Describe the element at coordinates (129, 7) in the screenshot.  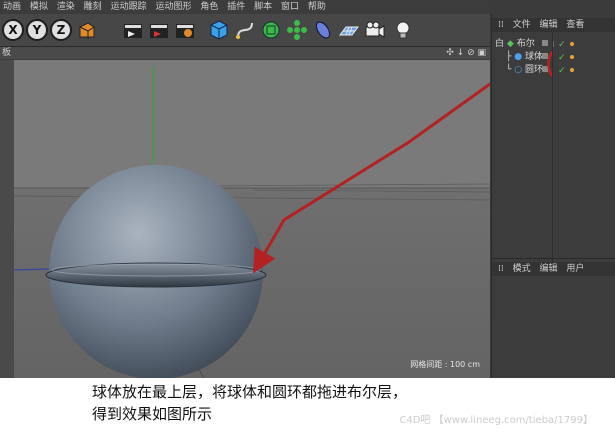
I see `menu-motion-tracking: 运动跟踪` at that location.